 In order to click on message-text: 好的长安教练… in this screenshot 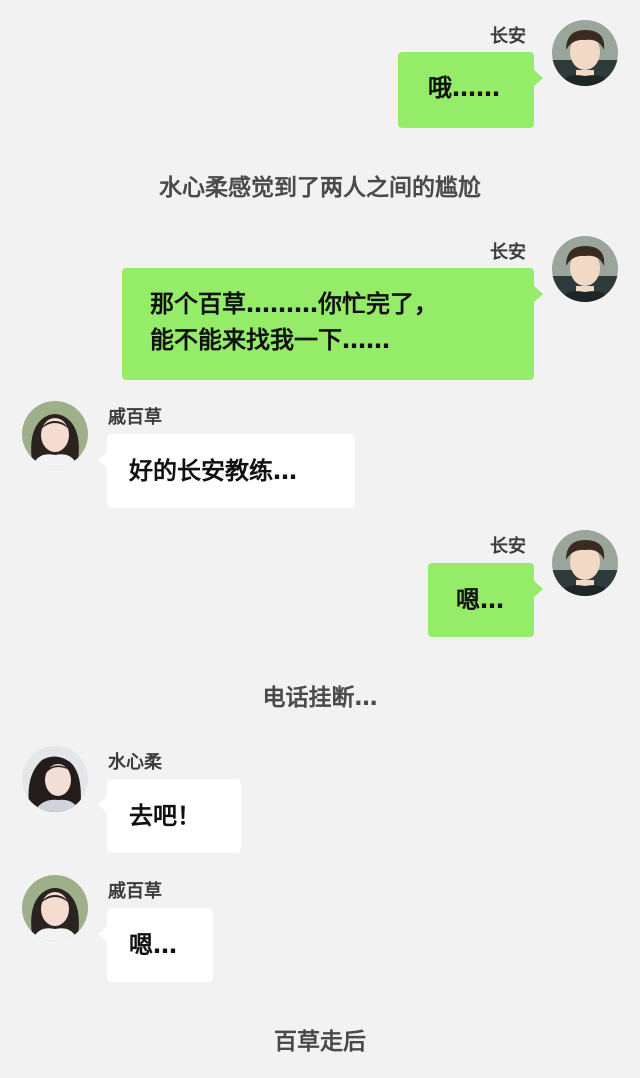, I will do `click(213, 471)`.